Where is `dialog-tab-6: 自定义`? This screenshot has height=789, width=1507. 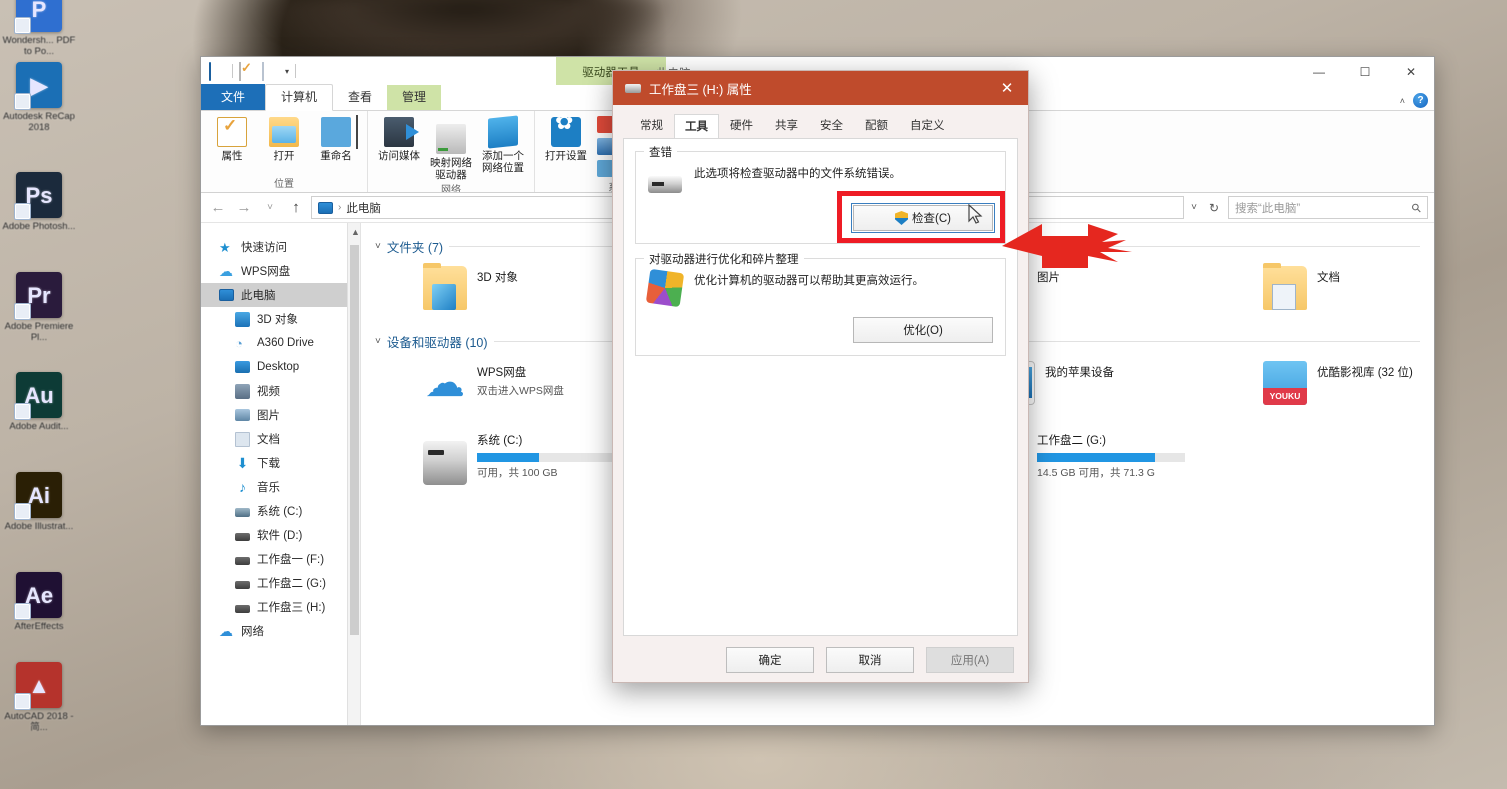
dialog-tab-6: 自定义 is located at coordinates (927, 125).